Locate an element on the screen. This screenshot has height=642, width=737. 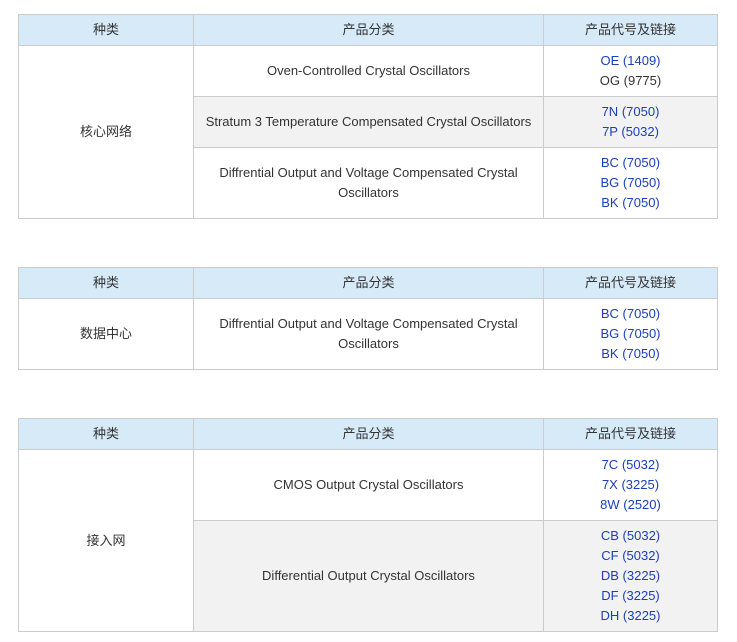
product-code-cell: OE (1409) OG (9775) is located at coordinates (630, 71).